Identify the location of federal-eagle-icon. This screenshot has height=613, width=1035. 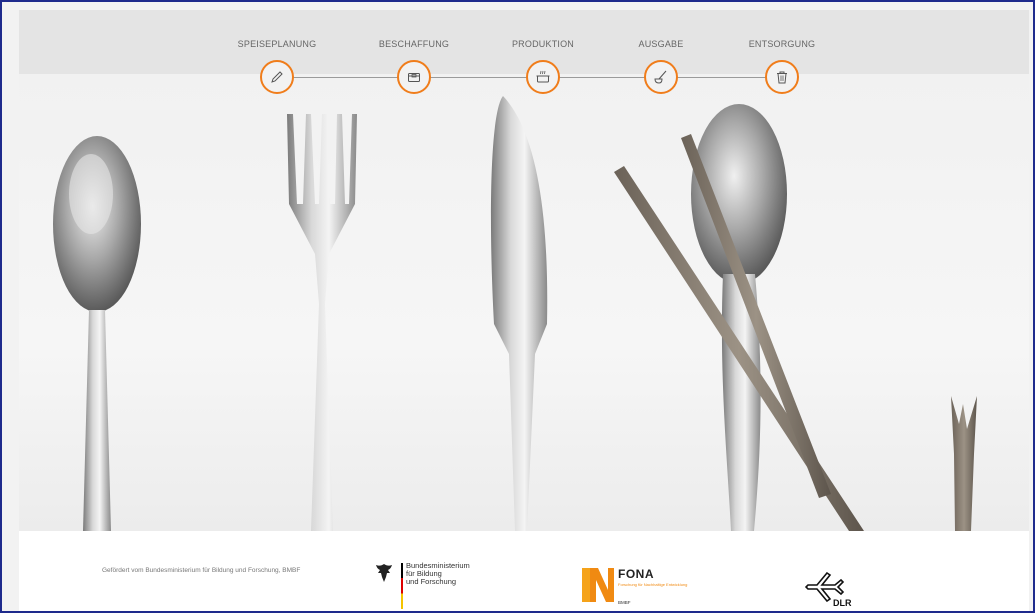
(384, 573).